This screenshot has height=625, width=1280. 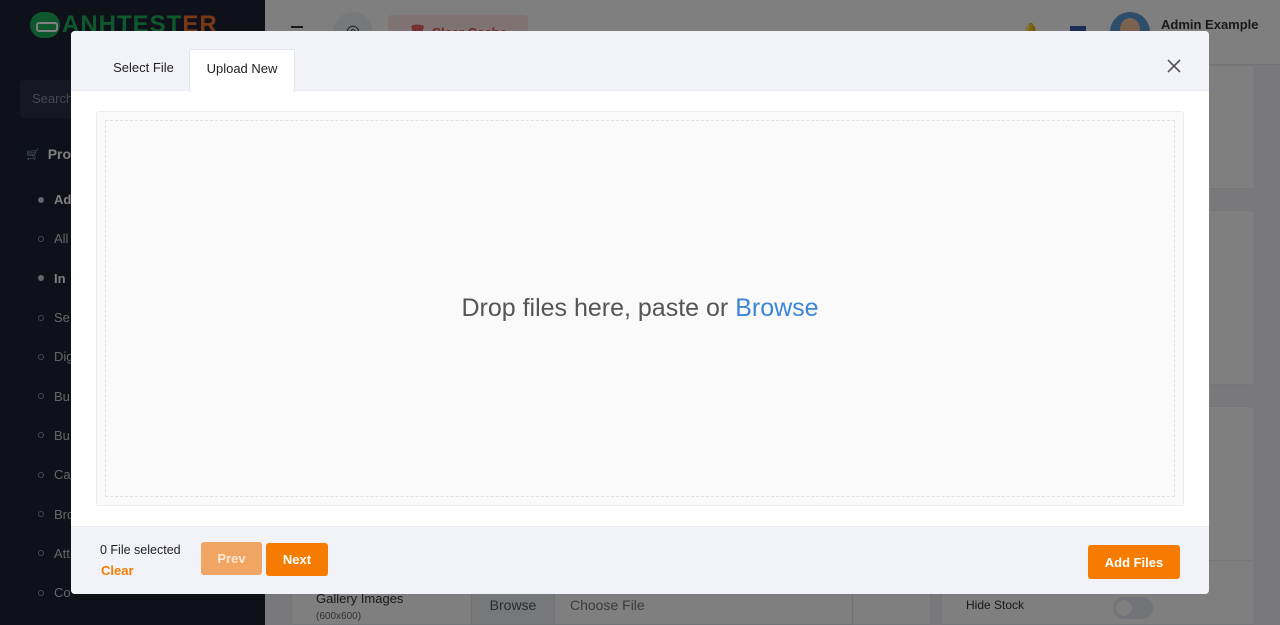 I want to click on next-button: Next, so click(x=297, y=559).